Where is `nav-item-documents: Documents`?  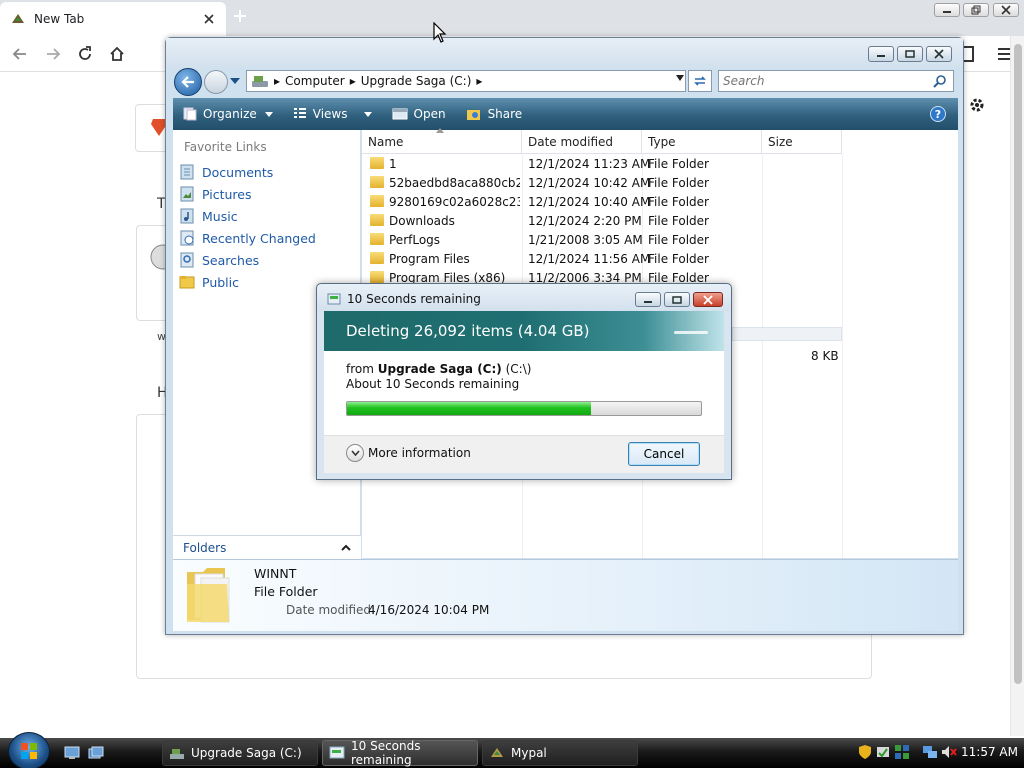
nav-item-documents: Documents is located at coordinates (226, 172).